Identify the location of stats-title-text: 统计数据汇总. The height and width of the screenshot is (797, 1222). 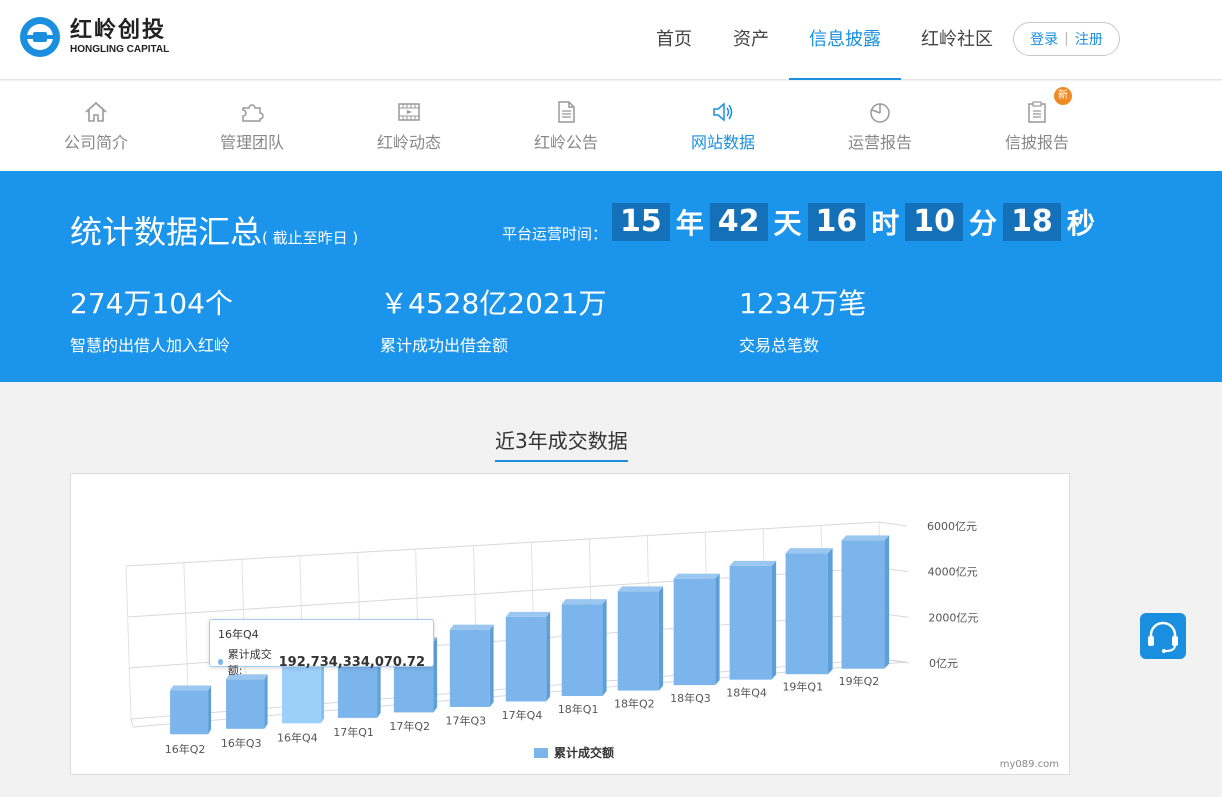
(166, 232).